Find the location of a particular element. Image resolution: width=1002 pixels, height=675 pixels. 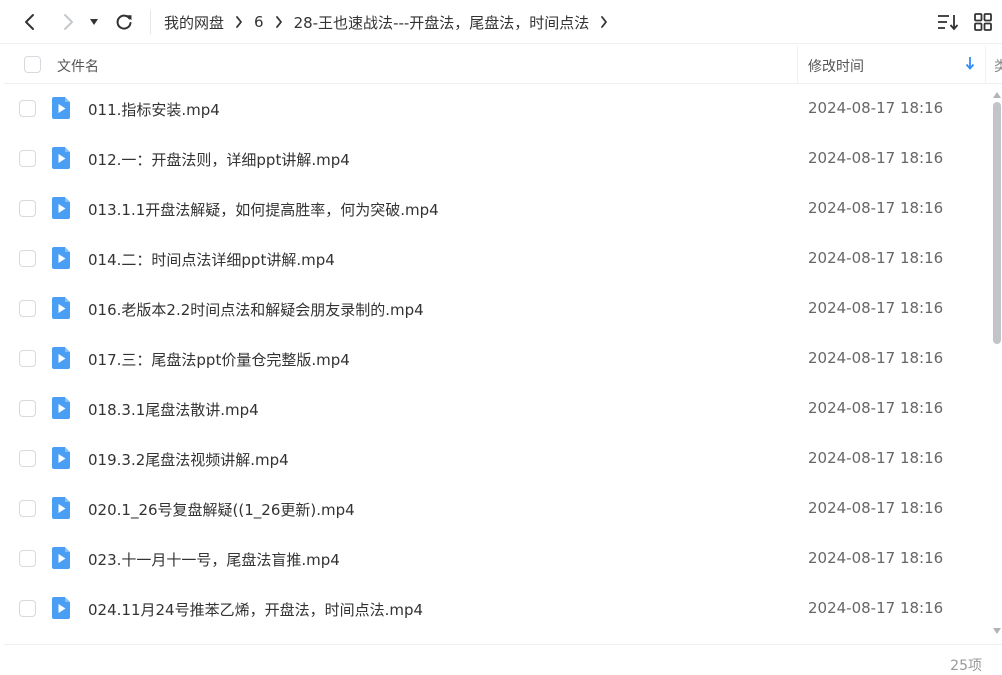

file-name: 017.三：尾盘法ppt价量仓完整版.mp4 is located at coordinates (219, 359).